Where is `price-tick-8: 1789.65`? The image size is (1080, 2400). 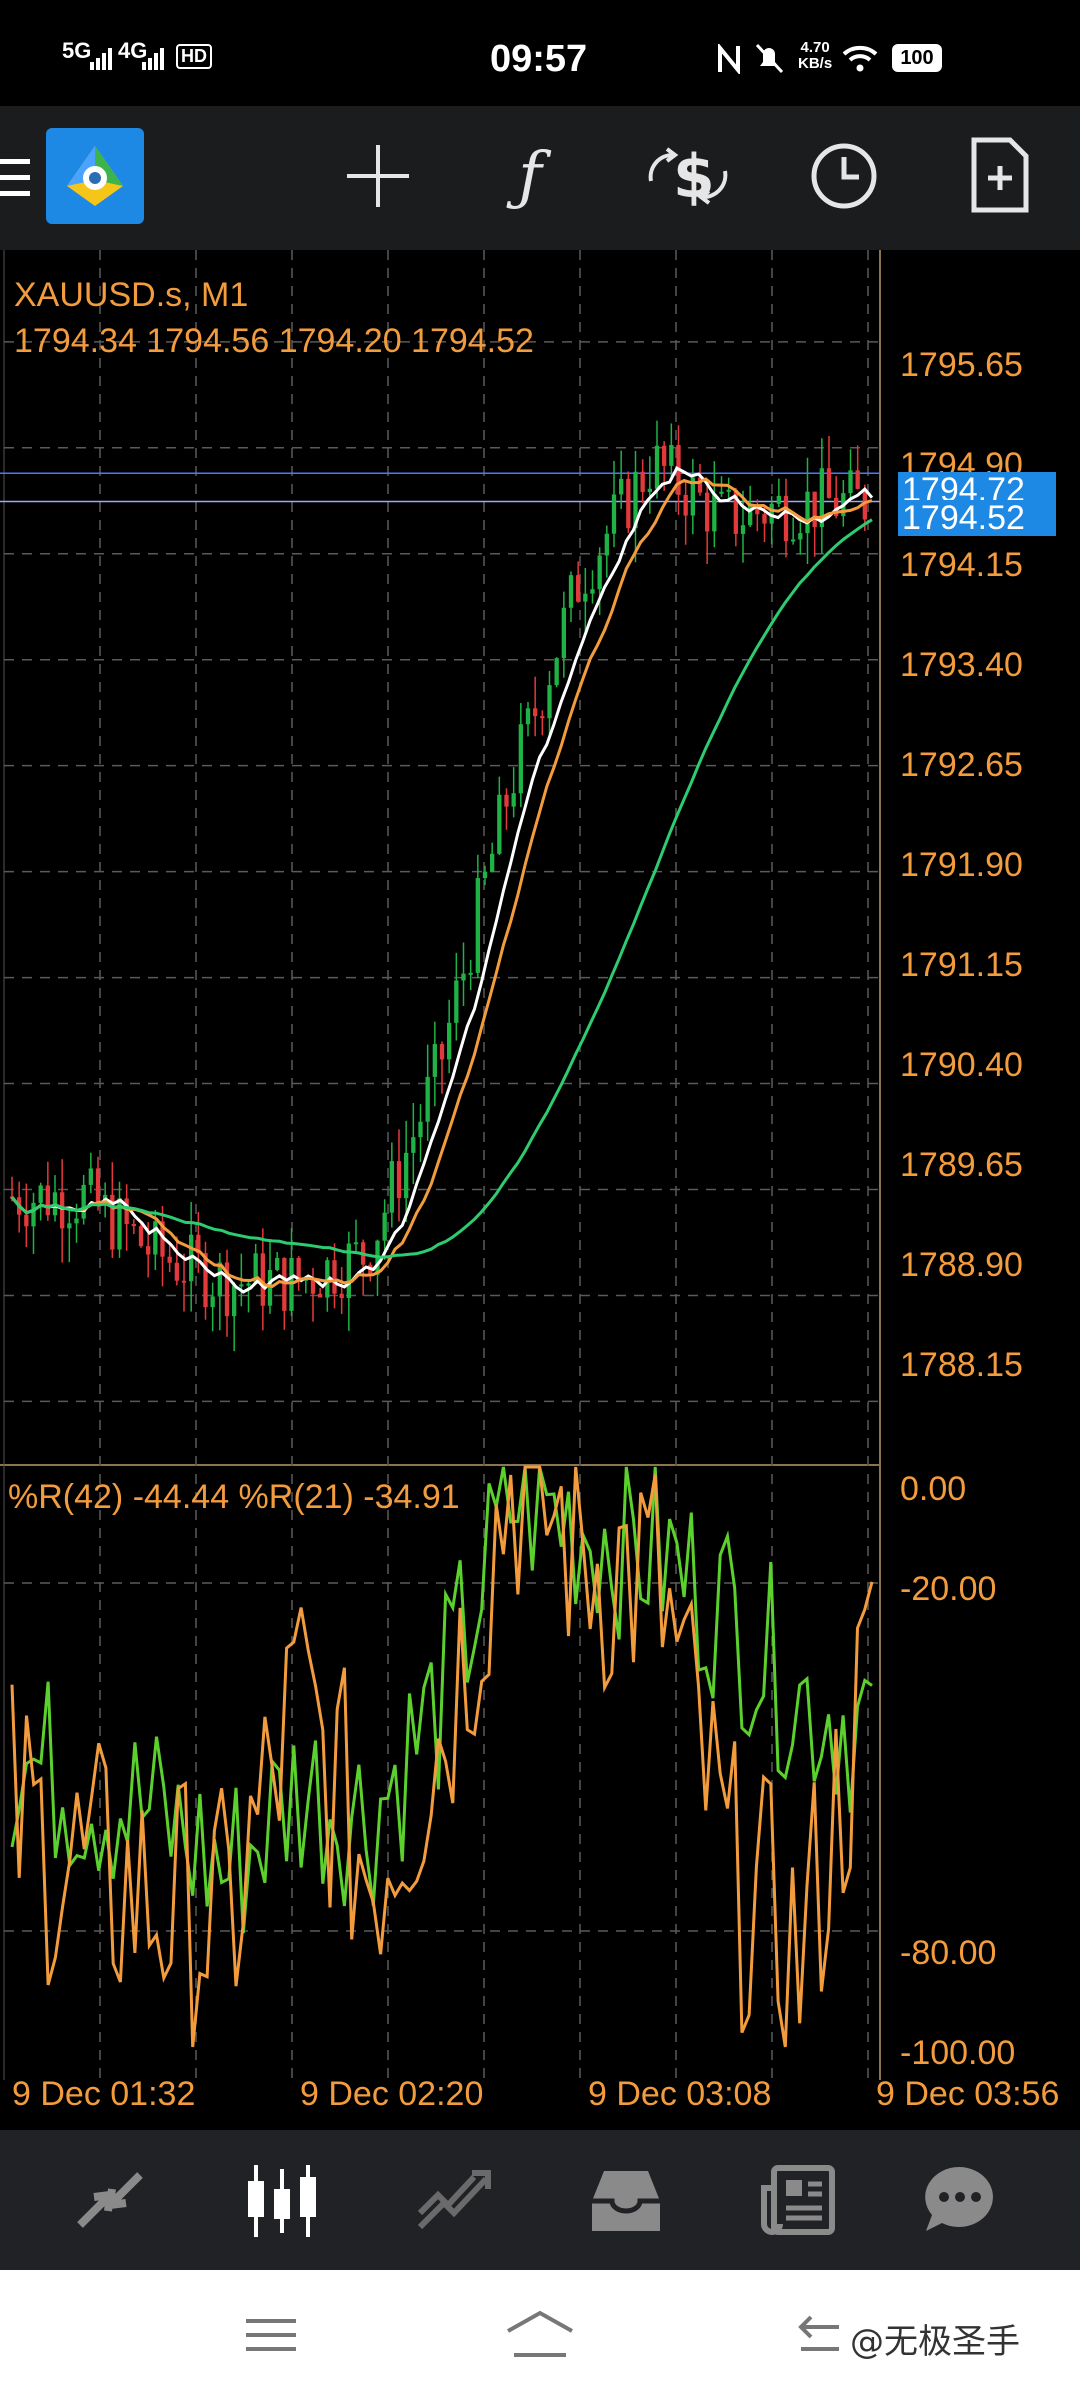 price-tick-8: 1789.65 is located at coordinates (961, 1165).